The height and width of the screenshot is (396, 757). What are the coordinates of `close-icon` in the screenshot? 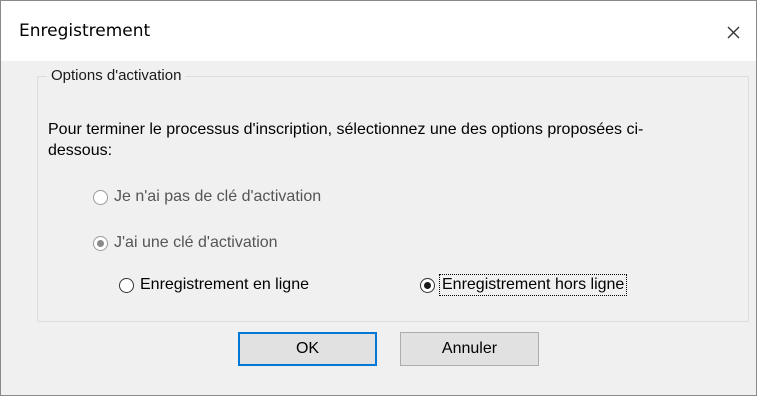 It's located at (733, 32).